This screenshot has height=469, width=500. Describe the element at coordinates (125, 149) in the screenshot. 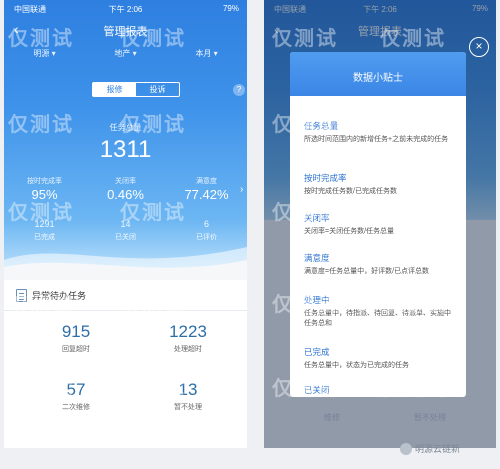

I see `total-tasks-value: 1311` at that location.